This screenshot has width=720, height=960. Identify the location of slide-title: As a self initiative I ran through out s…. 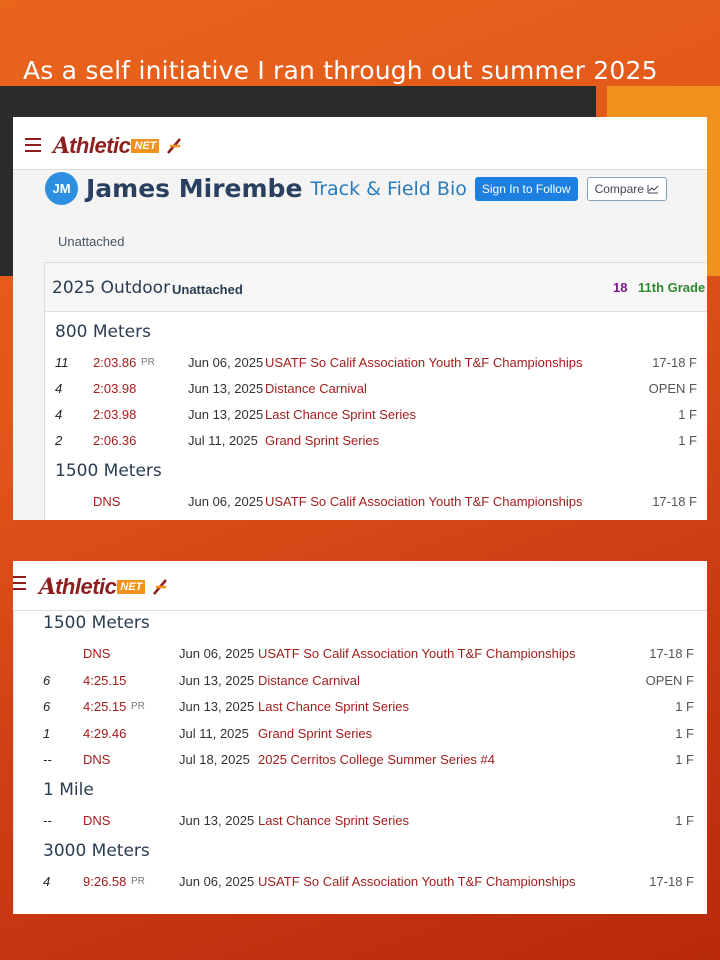
(340, 70).